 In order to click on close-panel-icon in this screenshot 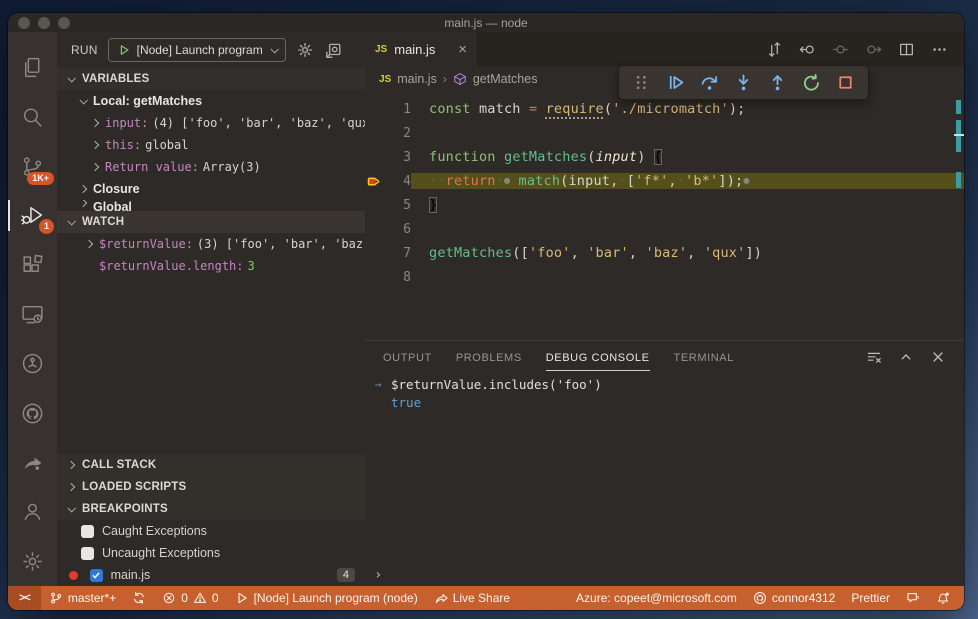, I will do `click(938, 357)`.